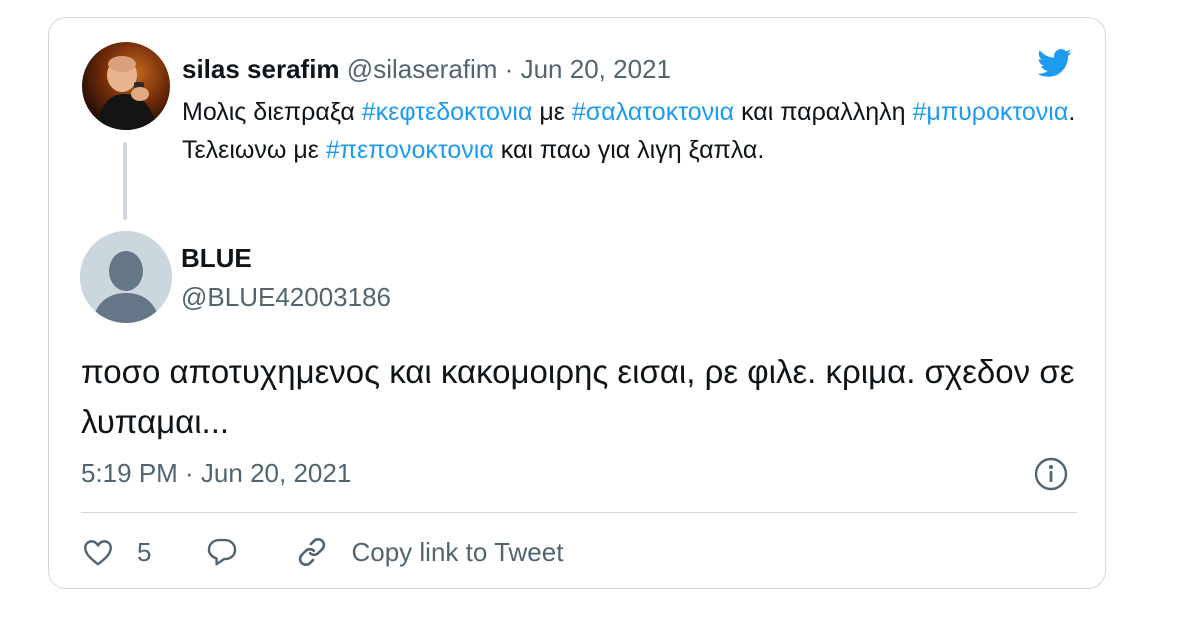  Describe the element at coordinates (261, 69) in the screenshot. I see `parent-display-name: silas serafim` at that location.